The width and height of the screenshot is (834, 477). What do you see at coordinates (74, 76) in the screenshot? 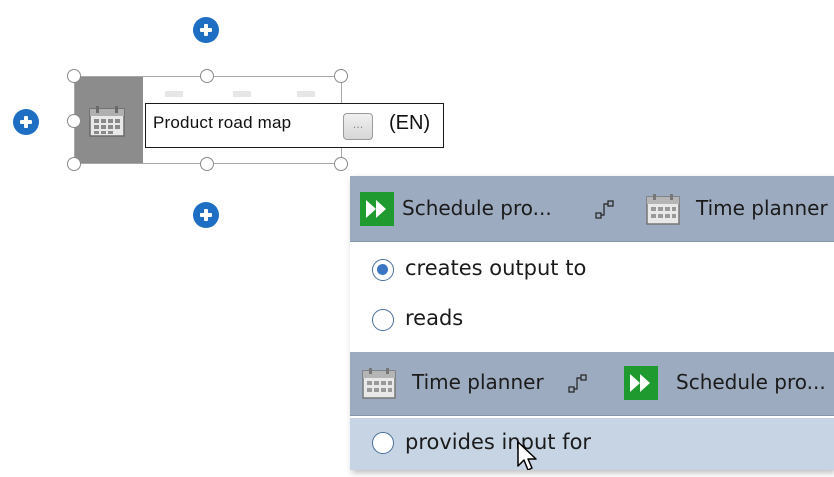
I see `resize-handle-top-left` at bounding box center [74, 76].